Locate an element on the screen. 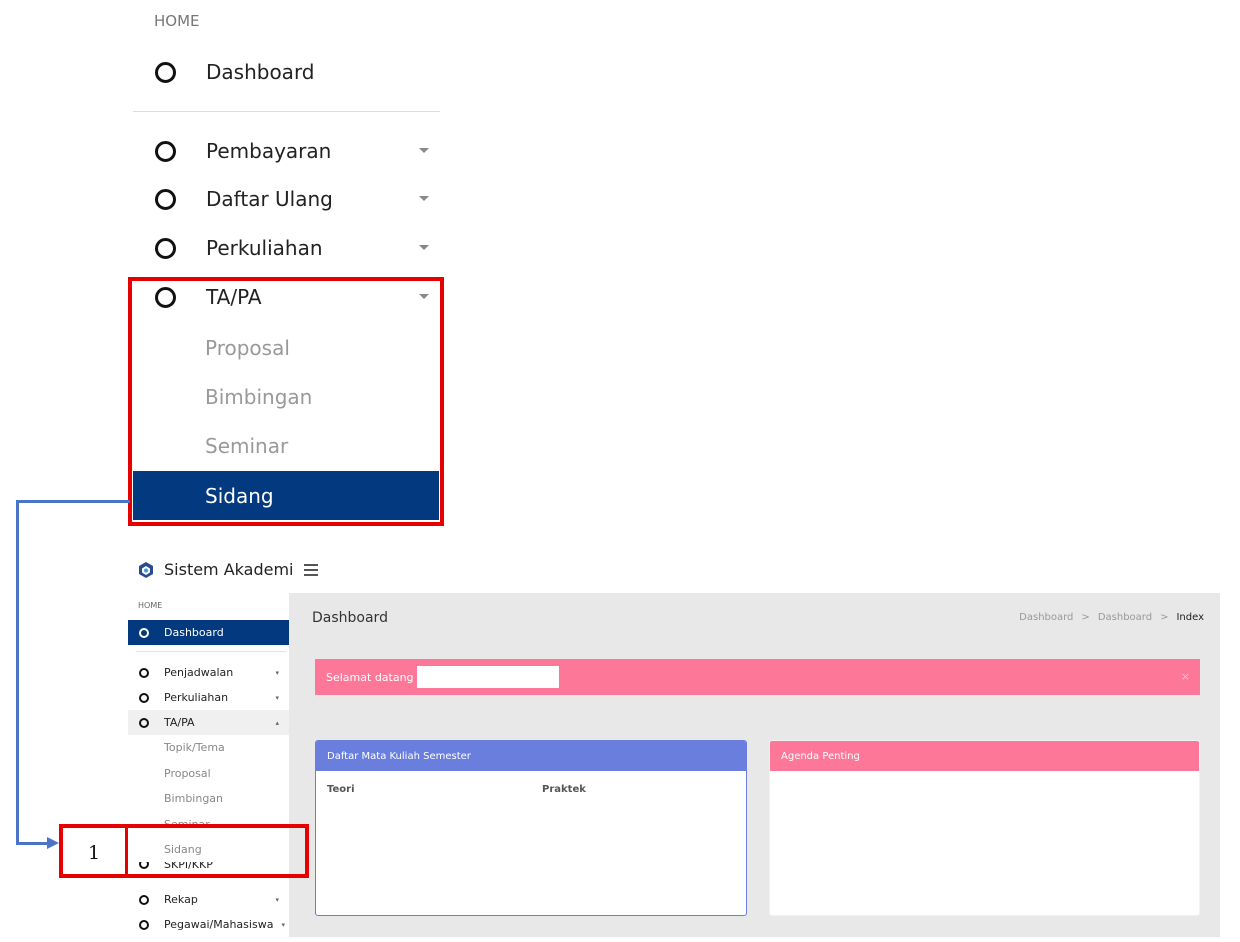 Image resolution: width=1240 pixels, height=942 pixels. sidebar-item-label: Dashboard is located at coordinates (194, 632).